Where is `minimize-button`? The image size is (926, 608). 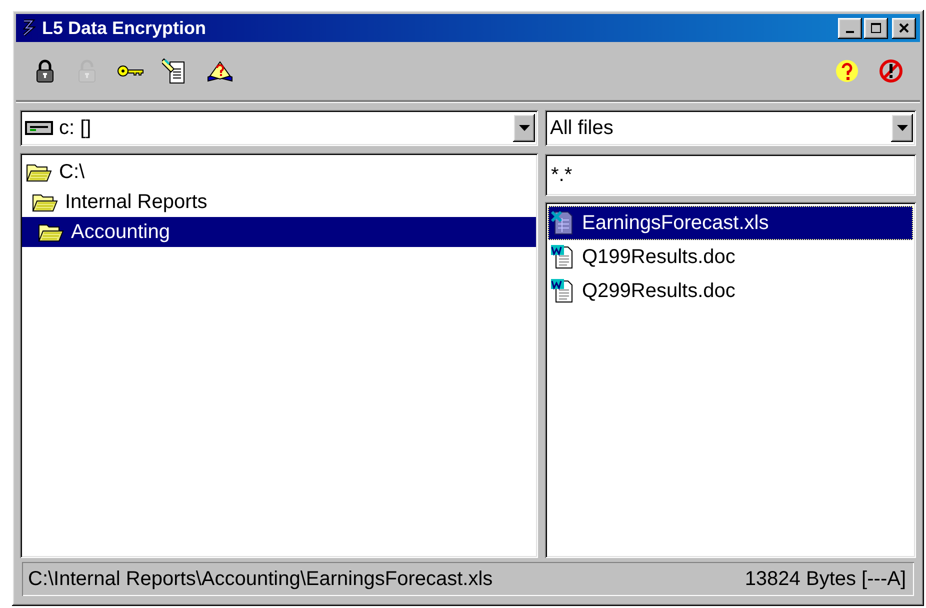 minimize-button is located at coordinates (850, 28).